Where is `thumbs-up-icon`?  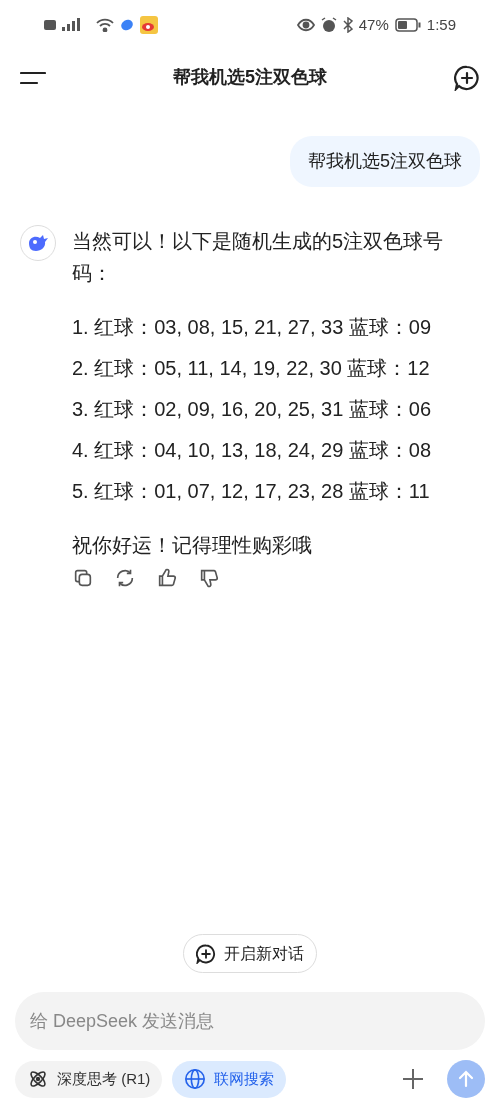 thumbs-up-icon is located at coordinates (167, 578).